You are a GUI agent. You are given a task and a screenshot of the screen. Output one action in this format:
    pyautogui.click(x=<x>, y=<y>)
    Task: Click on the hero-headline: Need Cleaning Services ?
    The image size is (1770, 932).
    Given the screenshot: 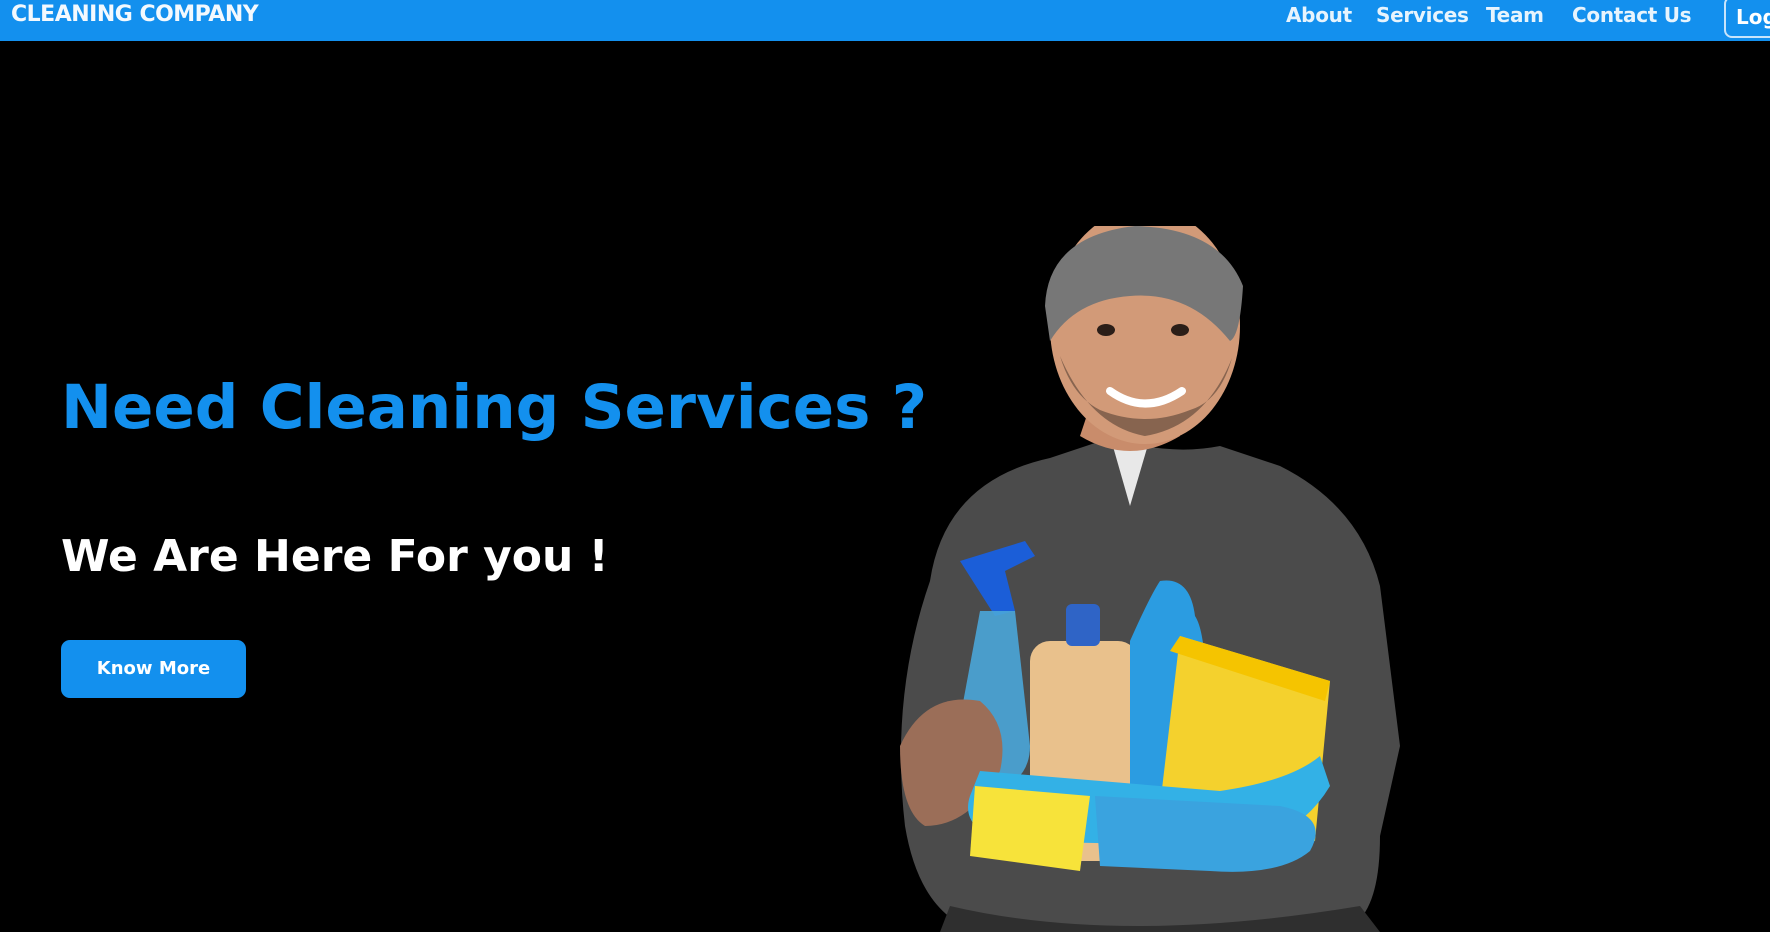 What is the action you would take?
    pyautogui.click(x=494, y=407)
    